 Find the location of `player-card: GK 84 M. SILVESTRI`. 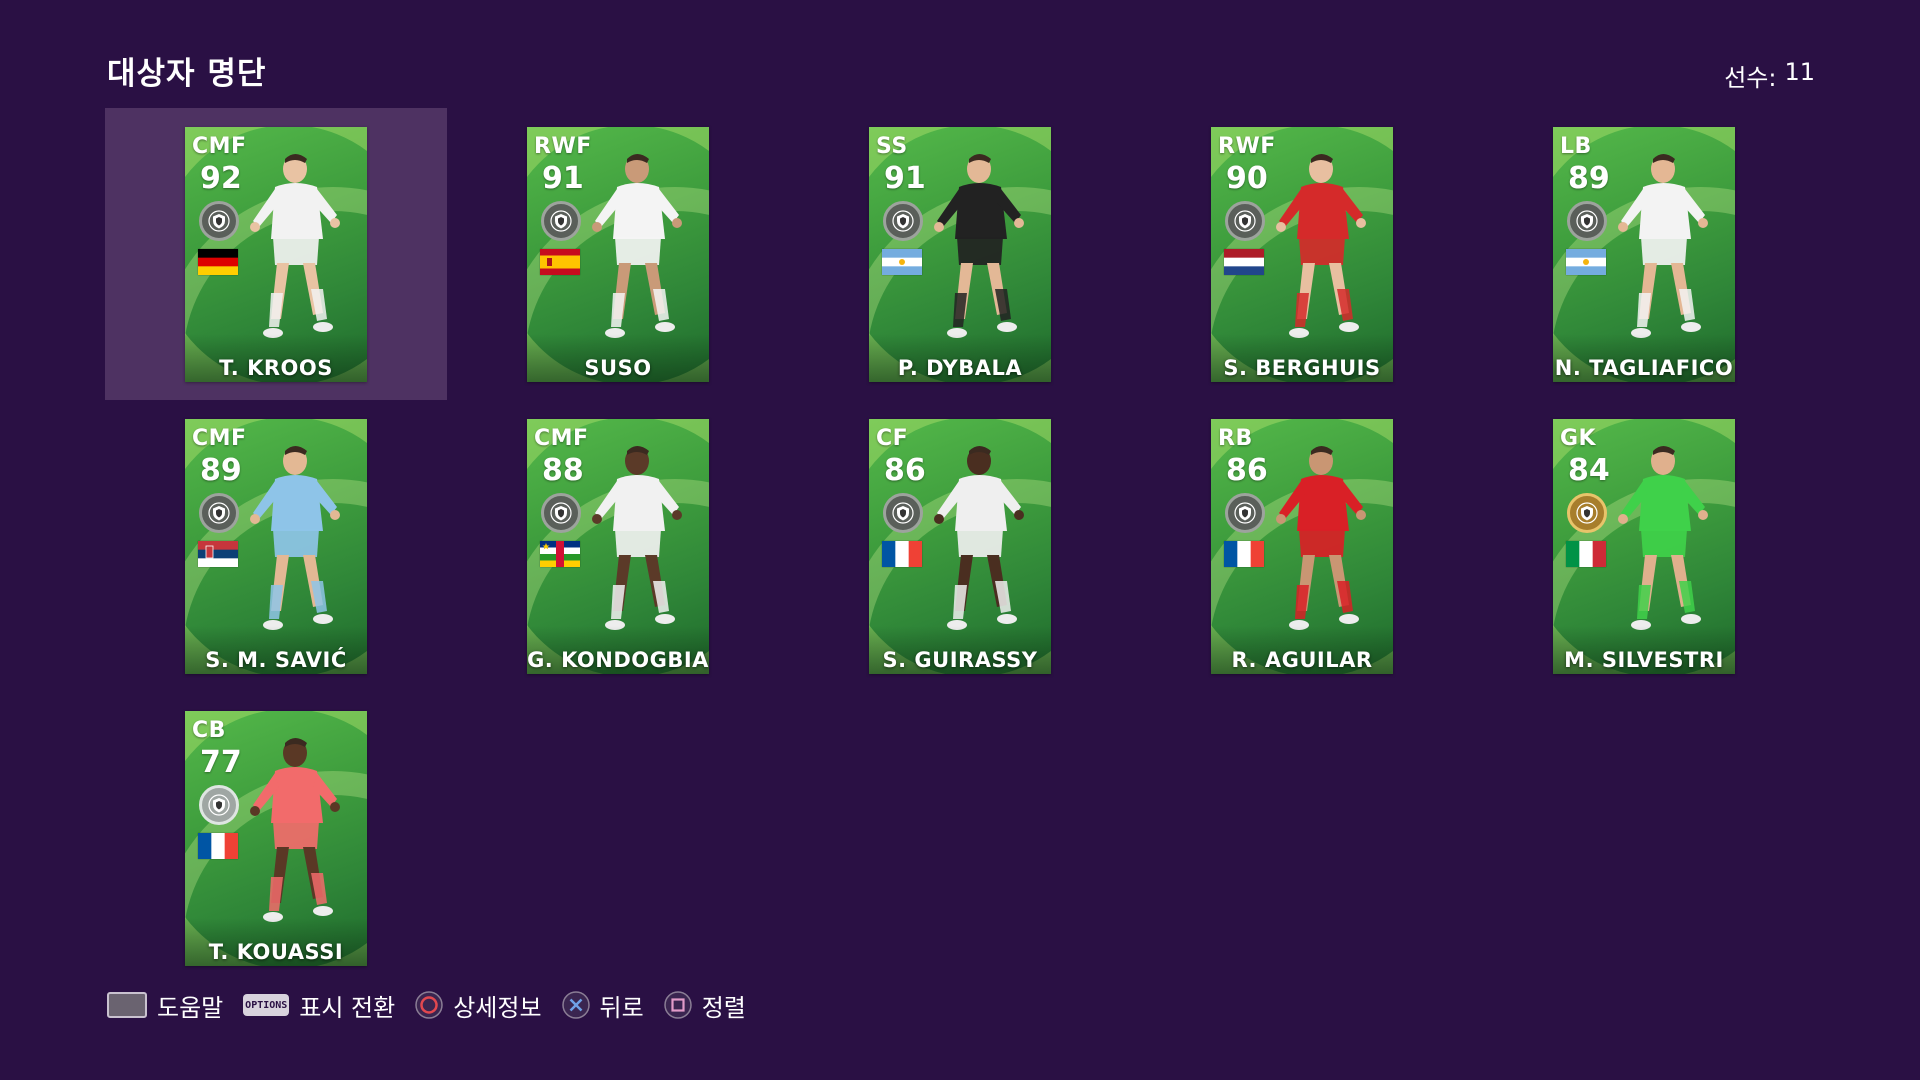

player-card: GK 84 M. SILVESTRI is located at coordinates (1644, 546).